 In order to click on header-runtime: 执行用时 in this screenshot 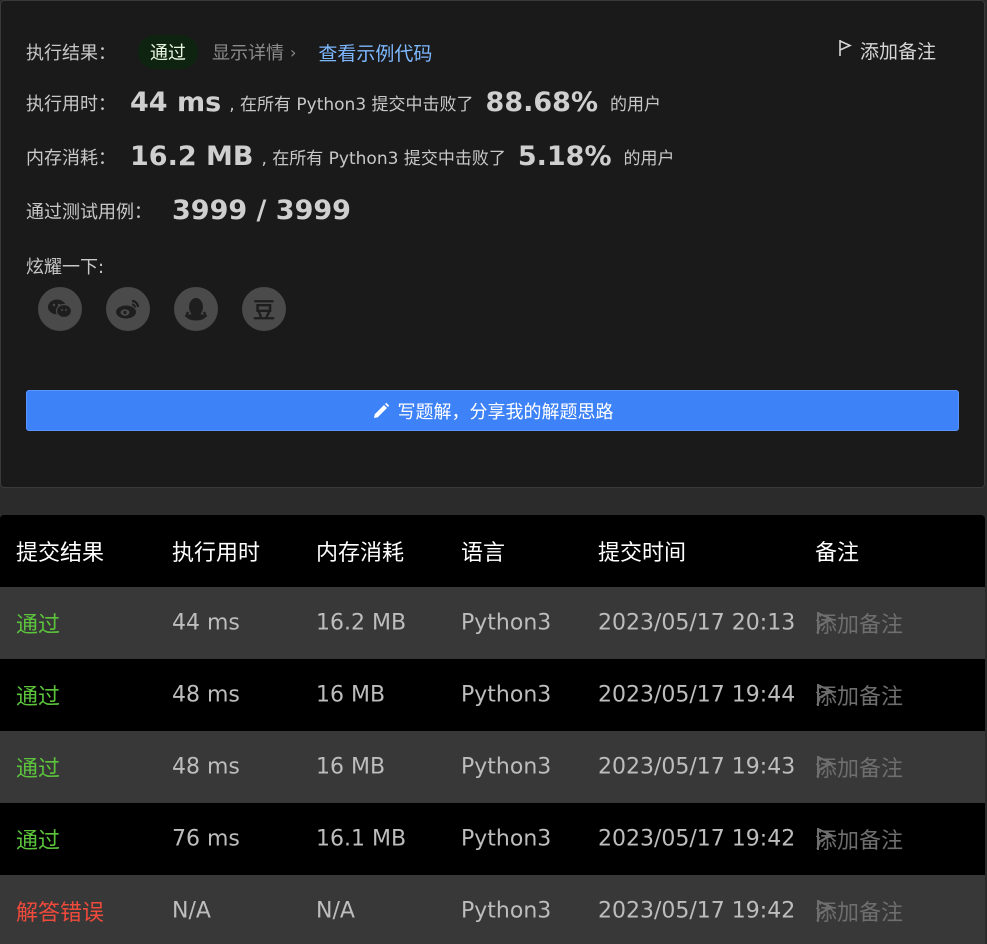, I will do `click(216, 553)`.